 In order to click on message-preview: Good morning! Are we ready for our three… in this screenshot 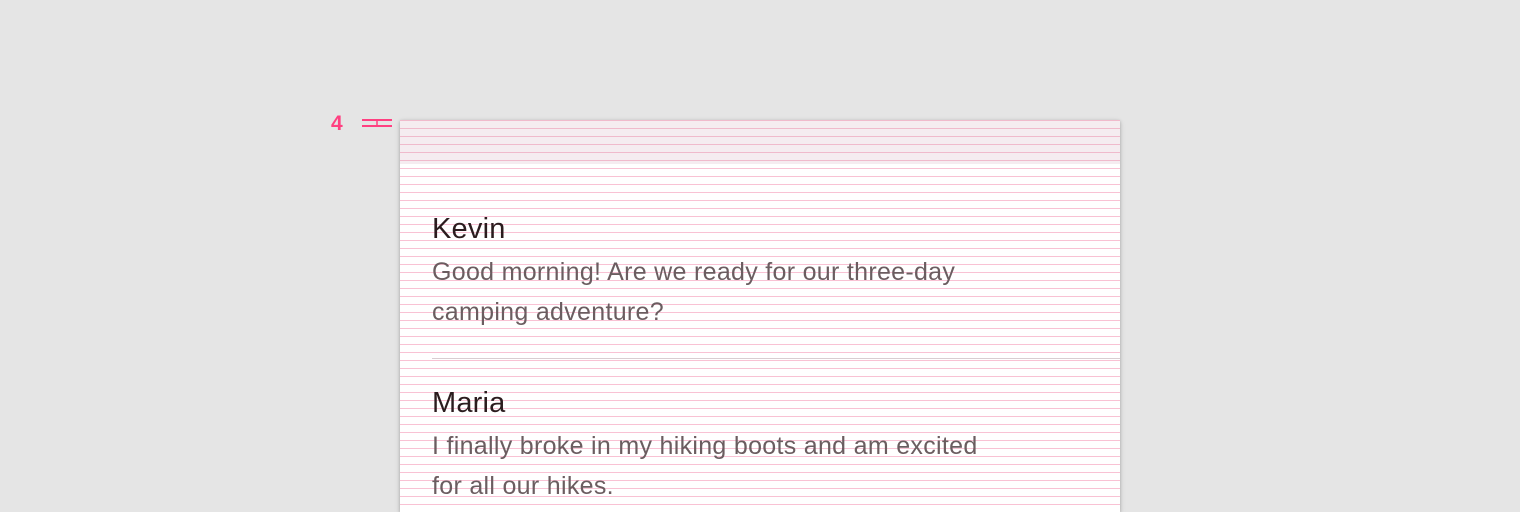, I will do `click(694, 292)`.